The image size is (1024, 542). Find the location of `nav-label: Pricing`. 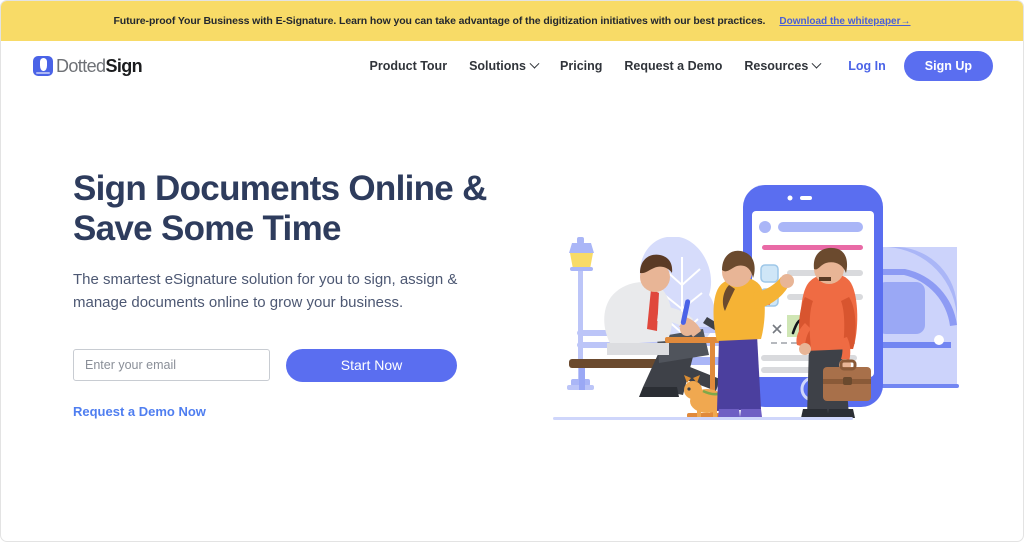

nav-label: Pricing is located at coordinates (581, 66).